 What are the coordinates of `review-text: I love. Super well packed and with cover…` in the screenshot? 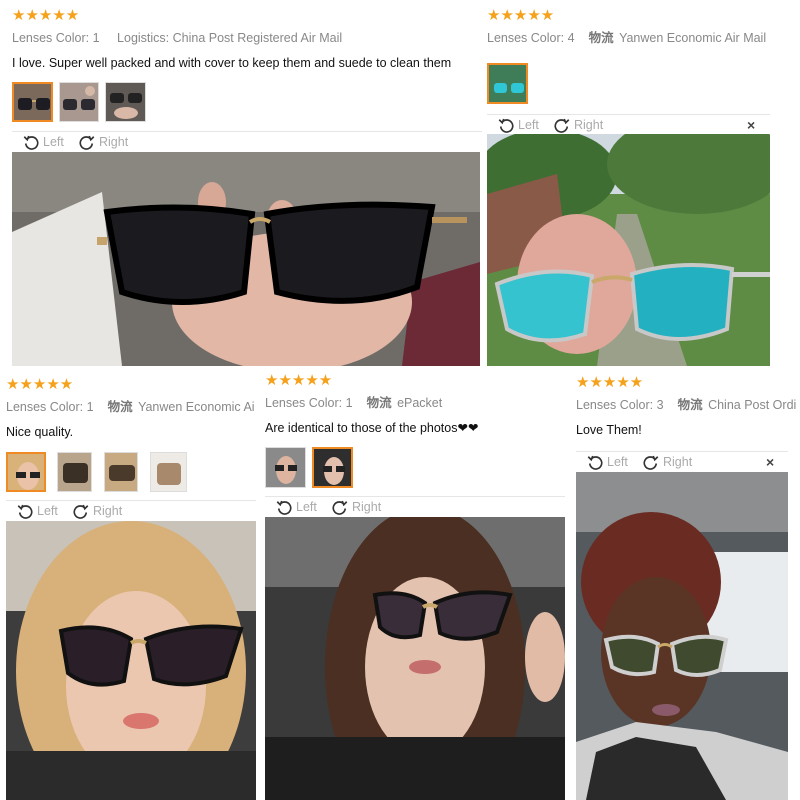 It's located at (232, 63).